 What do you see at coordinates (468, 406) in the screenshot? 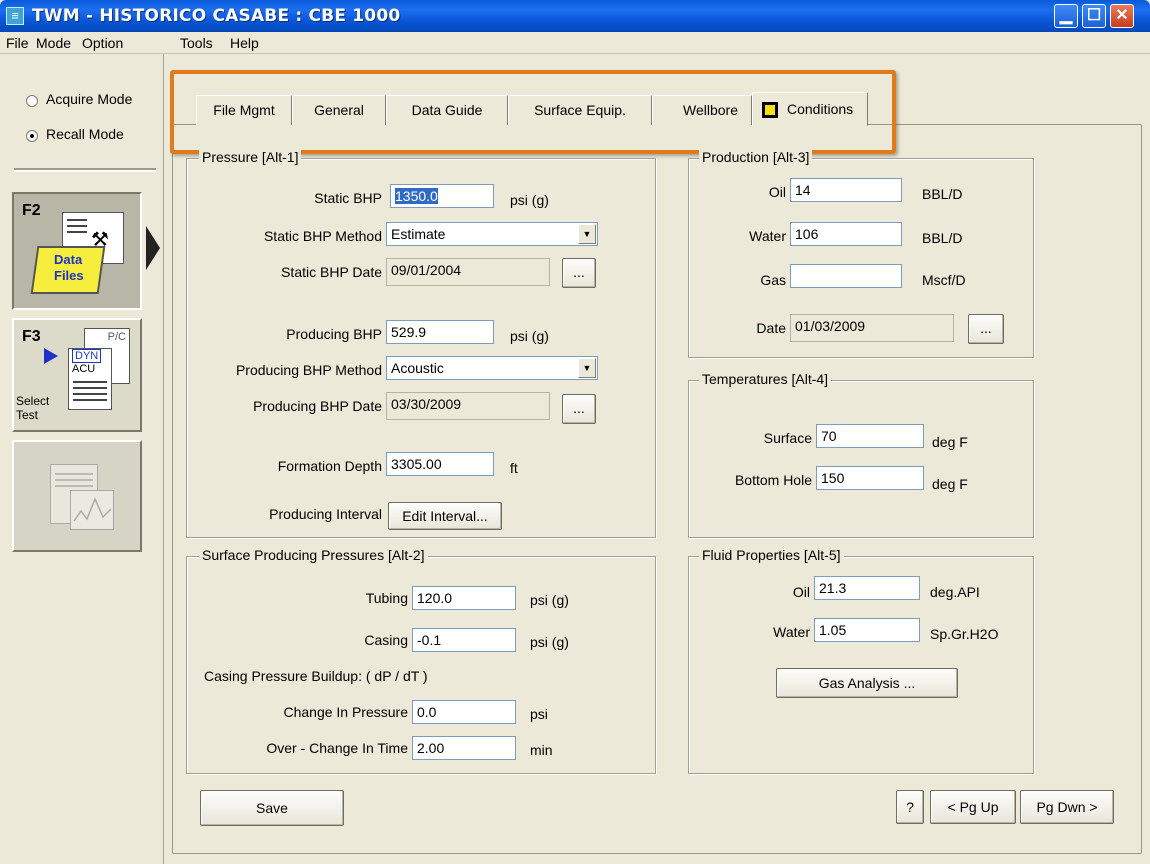
I see `producing-bhp-date-field: 03/30/2009` at bounding box center [468, 406].